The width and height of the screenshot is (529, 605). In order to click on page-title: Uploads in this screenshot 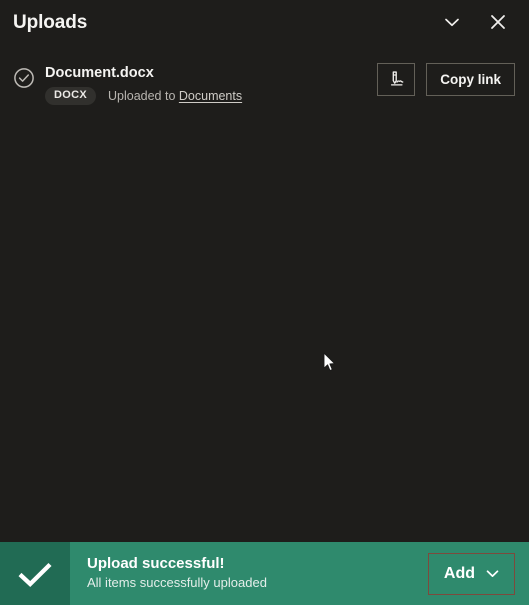, I will do `click(50, 22)`.